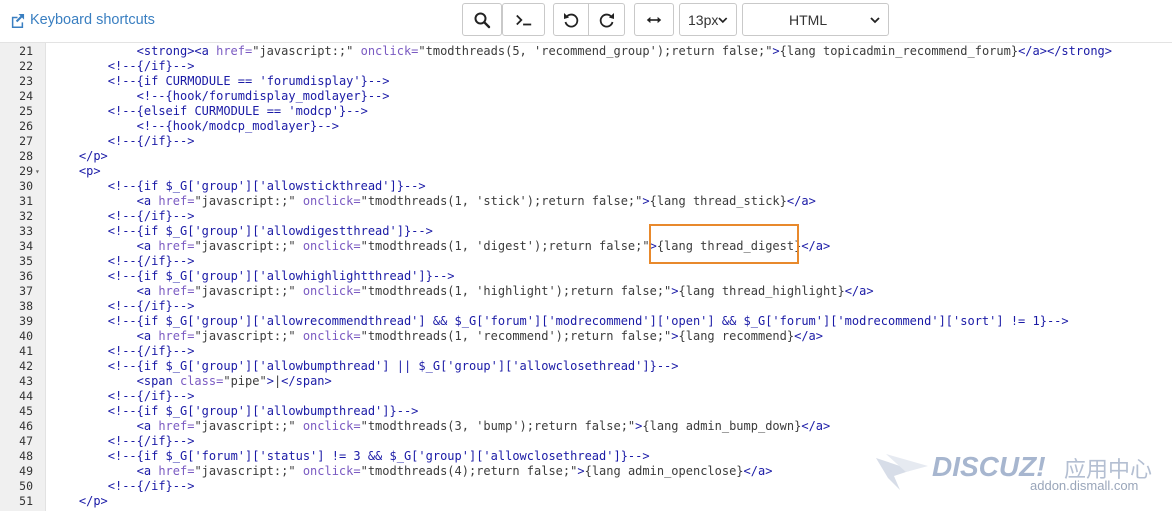  What do you see at coordinates (586, 261) in the screenshot?
I see `code-line: 35 <!--{/if}-->` at bounding box center [586, 261].